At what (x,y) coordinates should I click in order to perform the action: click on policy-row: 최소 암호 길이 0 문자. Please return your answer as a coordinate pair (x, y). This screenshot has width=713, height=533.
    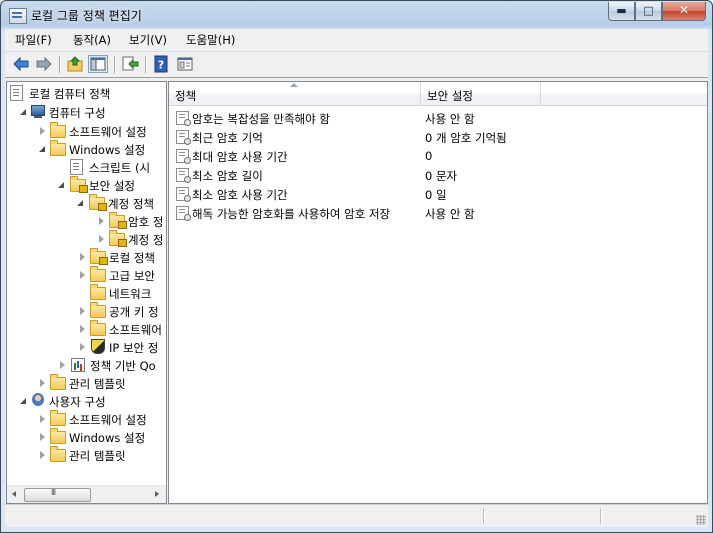
    Looking at the image, I should click on (438, 174).